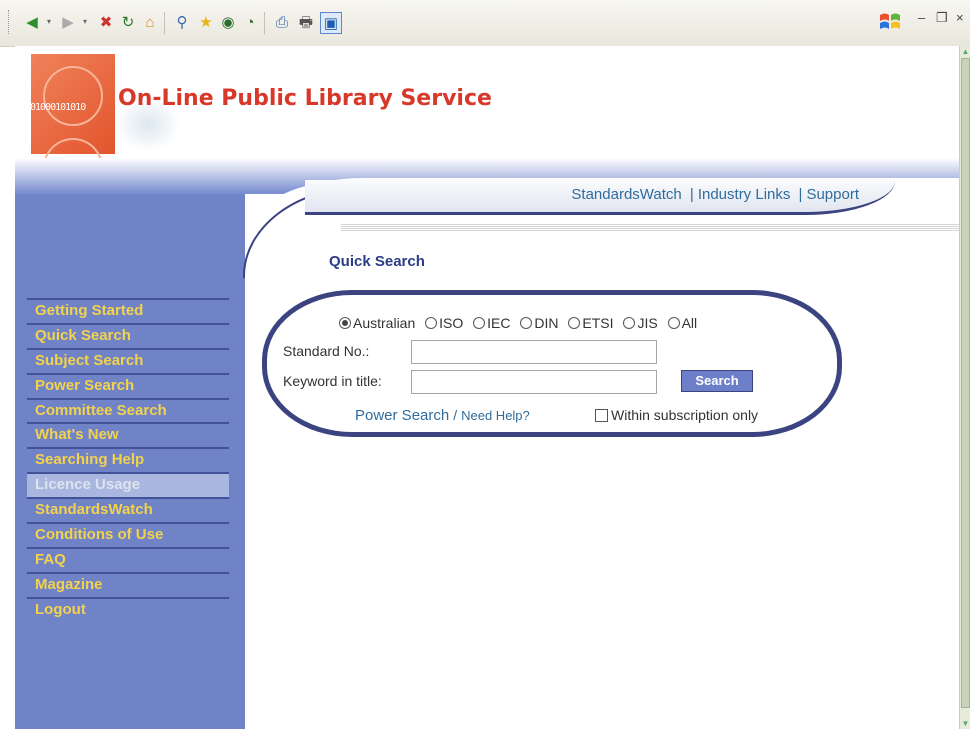  What do you see at coordinates (49, 22) in the screenshot?
I see `back-dropdown-icon: ▾` at bounding box center [49, 22].